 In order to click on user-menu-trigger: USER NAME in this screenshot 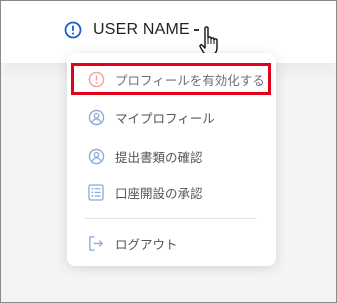, I will do `click(126, 30)`.